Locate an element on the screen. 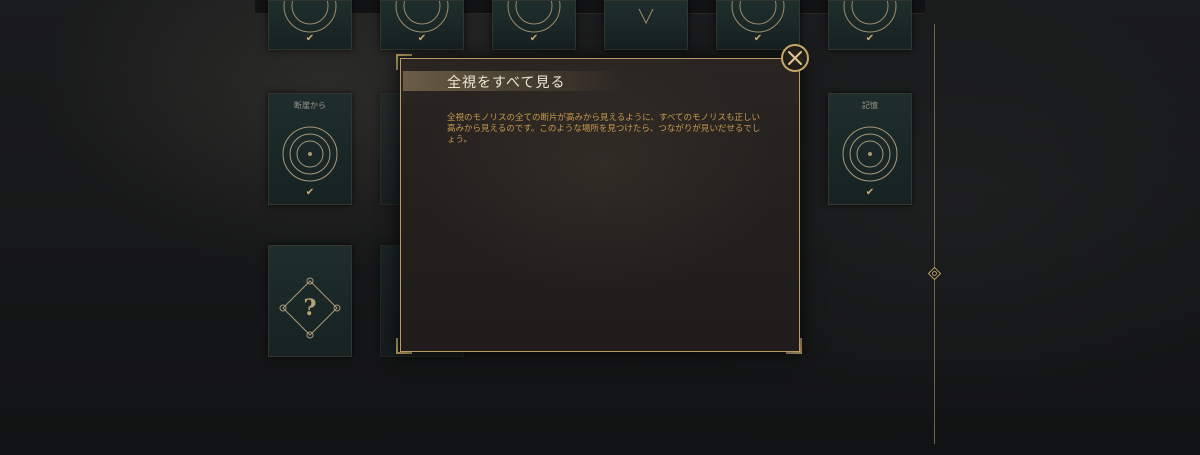 Image resolution: width=1200 pixels, height=455 pixels. monolith-card-top-2: ✔ is located at coordinates (422, 25).